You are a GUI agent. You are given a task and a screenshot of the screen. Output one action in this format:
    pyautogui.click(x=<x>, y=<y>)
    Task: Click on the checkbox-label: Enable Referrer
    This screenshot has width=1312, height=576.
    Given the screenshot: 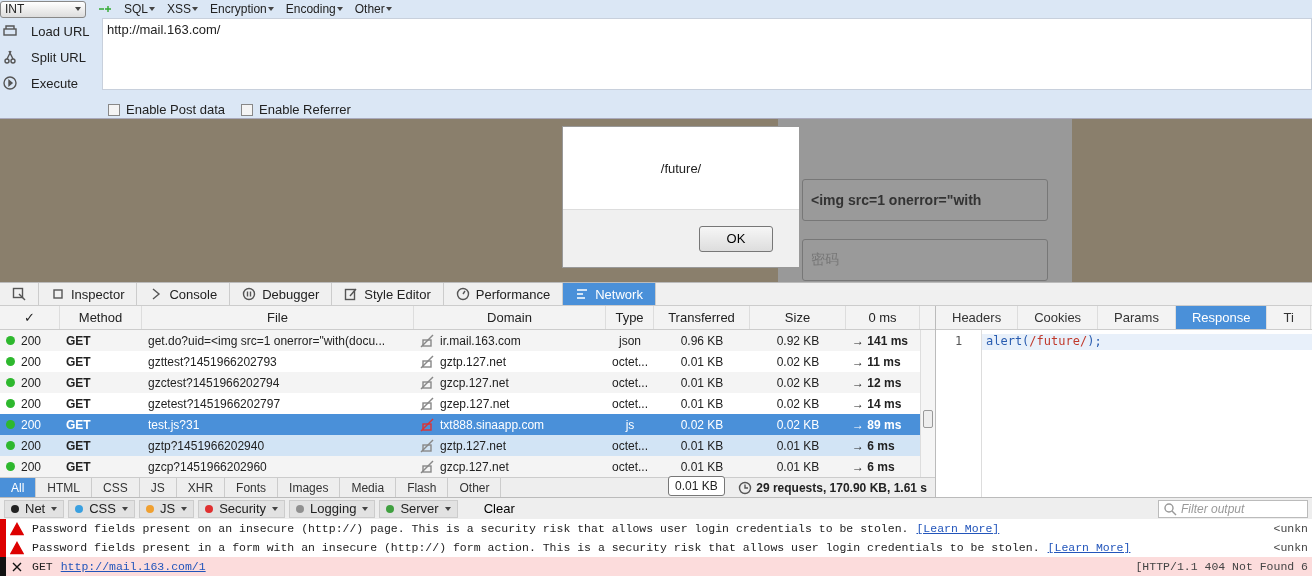 What is the action you would take?
    pyautogui.click(x=305, y=109)
    